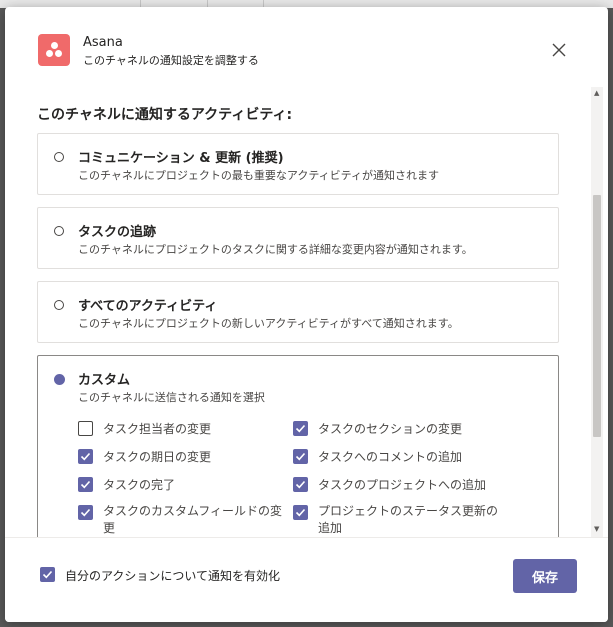 The width and height of the screenshot is (613, 627). I want to click on close-button, so click(559, 50).